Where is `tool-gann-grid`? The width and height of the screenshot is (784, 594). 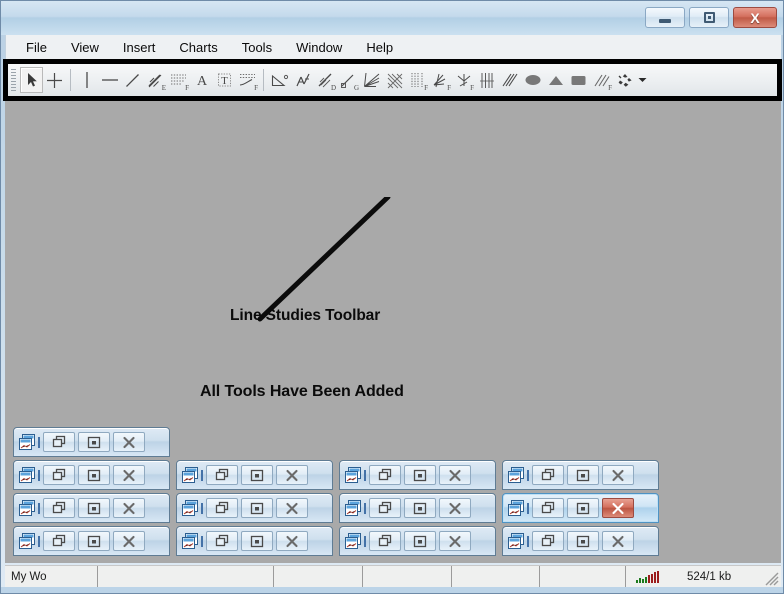 tool-gann-grid is located at coordinates (486, 80).